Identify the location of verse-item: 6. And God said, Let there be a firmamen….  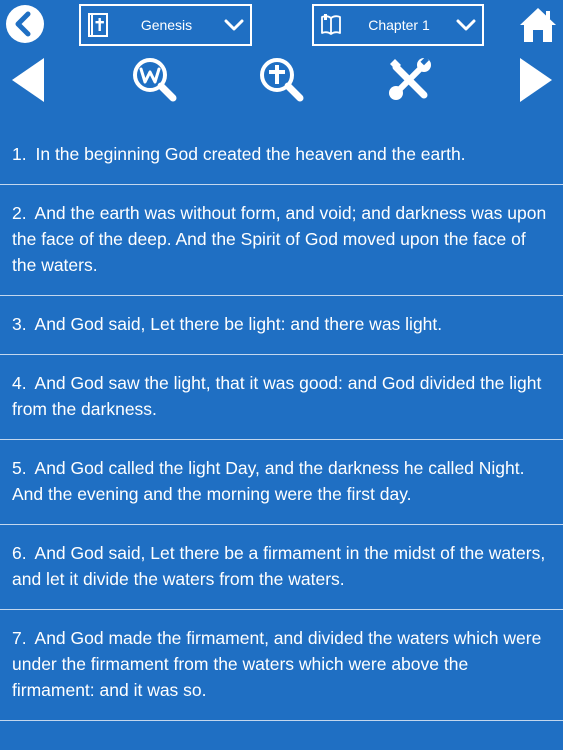
(281, 567).